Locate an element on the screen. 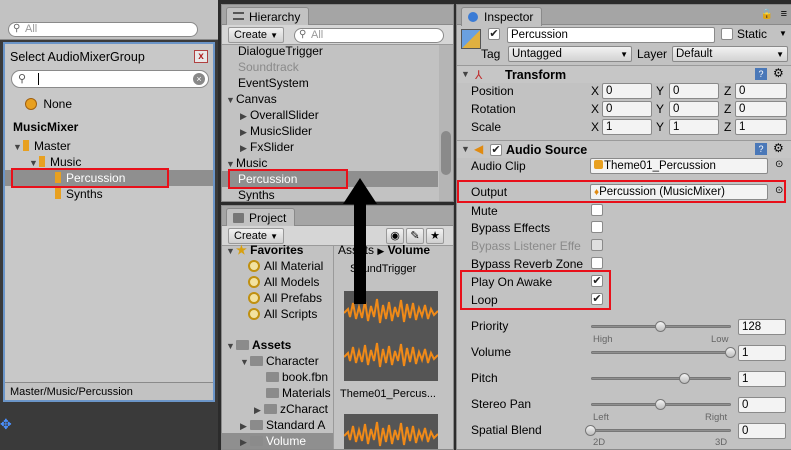 The width and height of the screenshot is (791, 450). favorite-all-models: All Models is located at coordinates (283, 282).